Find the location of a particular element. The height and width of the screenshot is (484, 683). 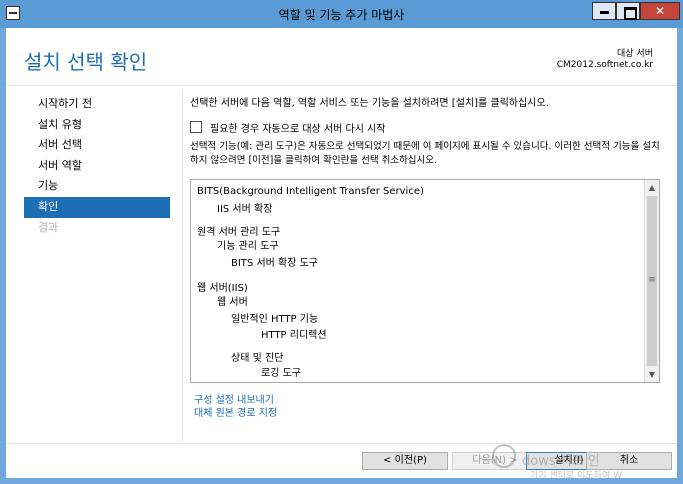

header: 설치 선택 확인 대상 서버 CM2012.softnet.co.kr is located at coordinates (341, 57).